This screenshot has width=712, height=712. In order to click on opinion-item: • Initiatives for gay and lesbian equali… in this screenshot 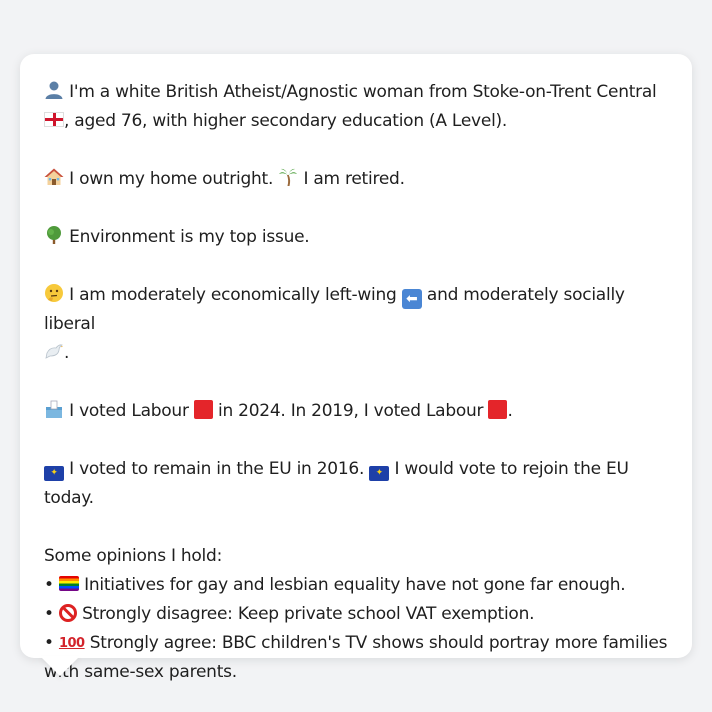, I will do `click(335, 585)`.